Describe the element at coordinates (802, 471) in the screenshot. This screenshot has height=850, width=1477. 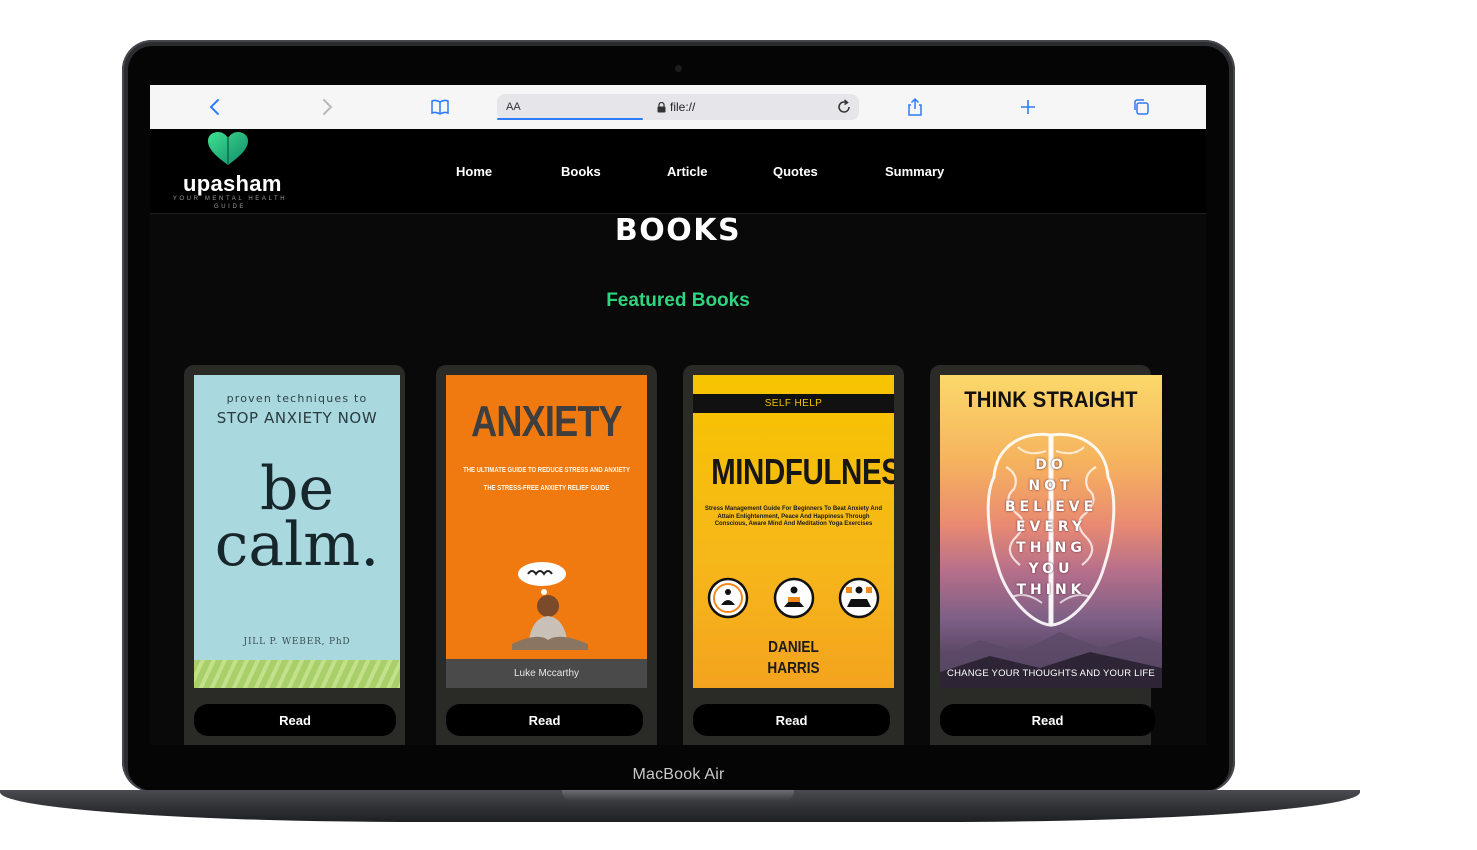
I see `cover-title: MINDFULNESS` at that location.